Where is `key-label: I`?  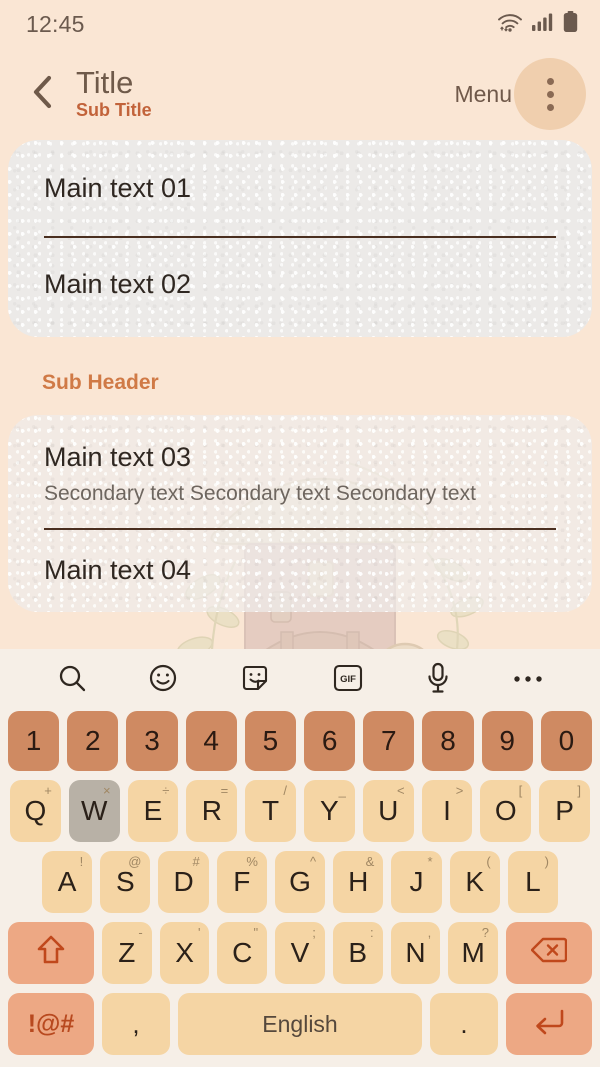 key-label: I is located at coordinates (447, 810).